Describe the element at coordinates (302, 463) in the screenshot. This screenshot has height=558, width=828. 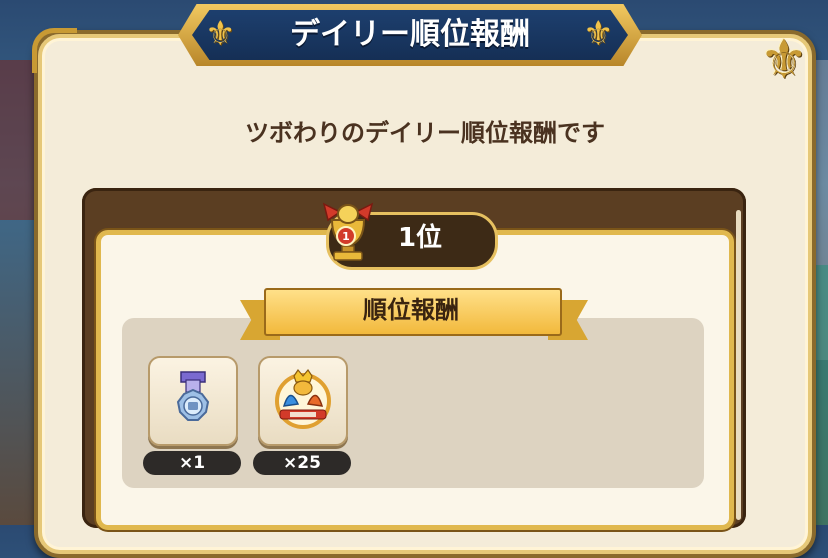
I see `reward-count: ×25` at that location.